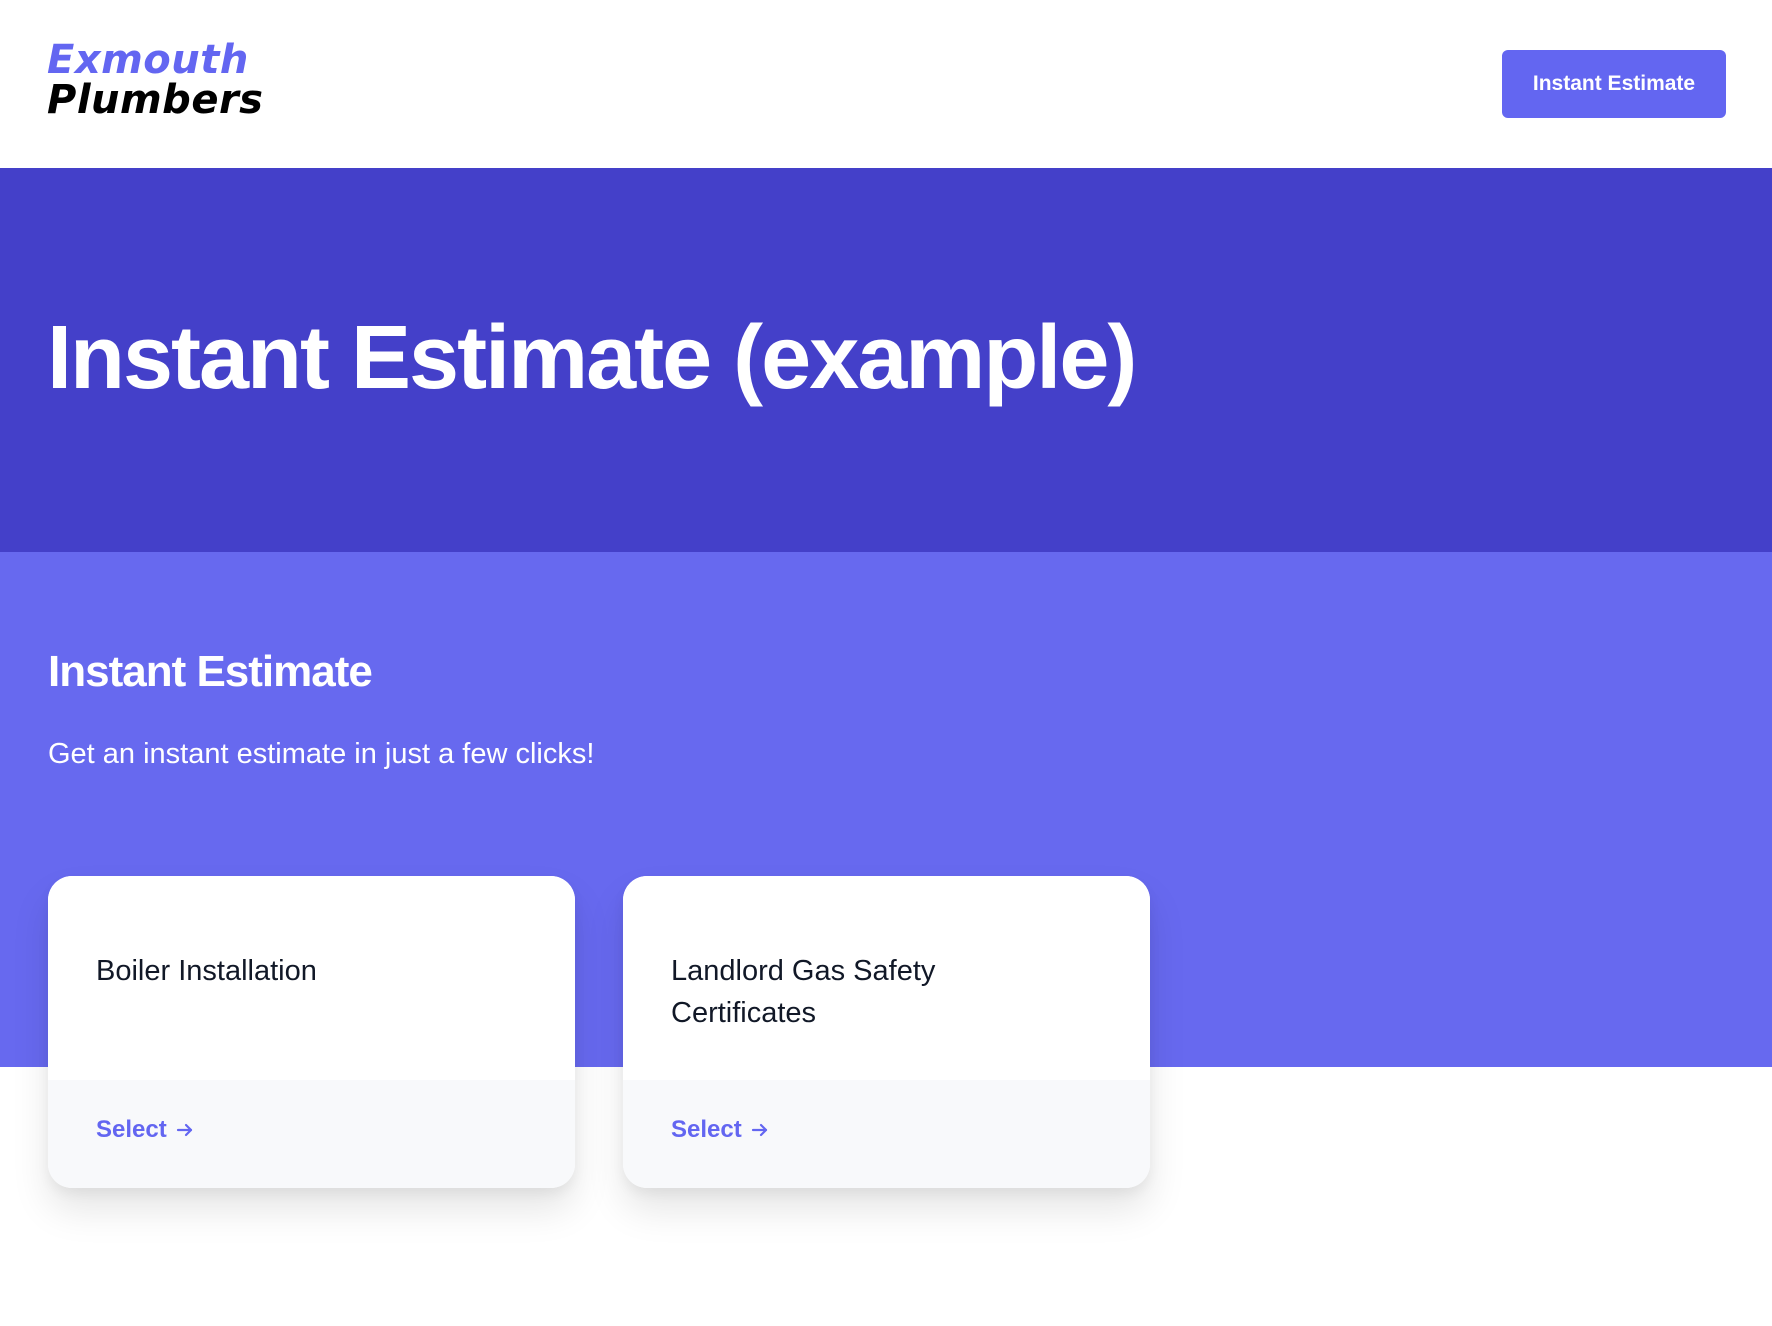  What do you see at coordinates (592, 358) in the screenshot?
I see `page-title: Instant Estimate (example)` at bounding box center [592, 358].